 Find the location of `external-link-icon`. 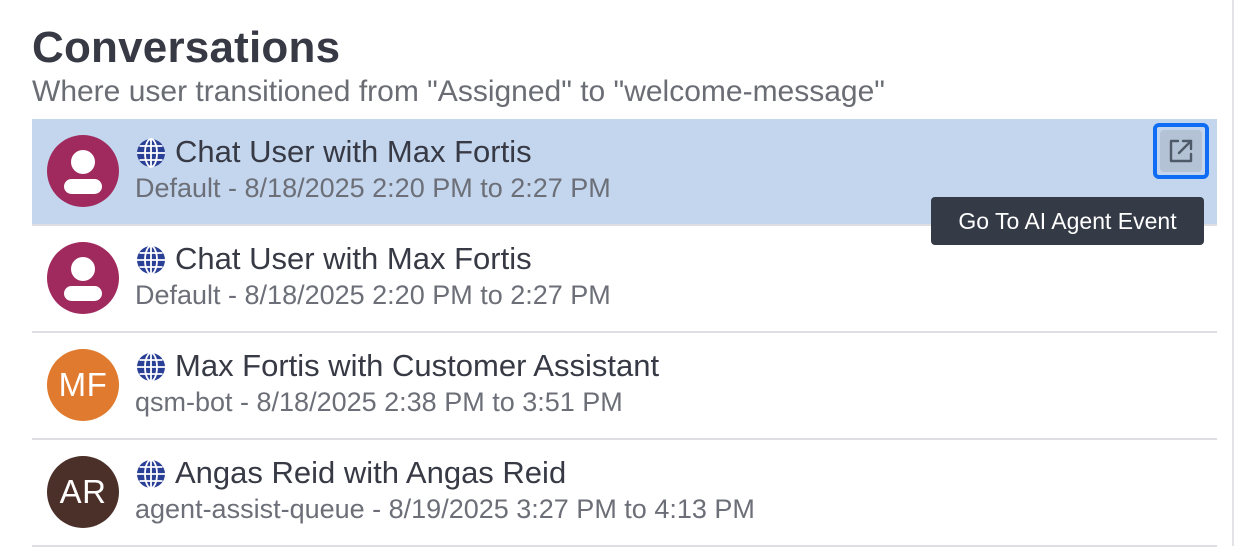

external-link-icon is located at coordinates (1181, 151).